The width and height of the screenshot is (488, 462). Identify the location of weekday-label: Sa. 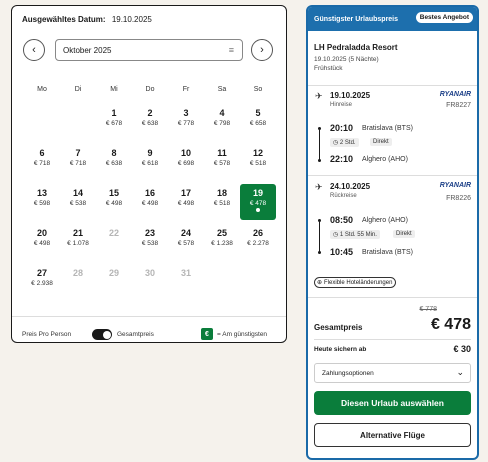
(222, 89).